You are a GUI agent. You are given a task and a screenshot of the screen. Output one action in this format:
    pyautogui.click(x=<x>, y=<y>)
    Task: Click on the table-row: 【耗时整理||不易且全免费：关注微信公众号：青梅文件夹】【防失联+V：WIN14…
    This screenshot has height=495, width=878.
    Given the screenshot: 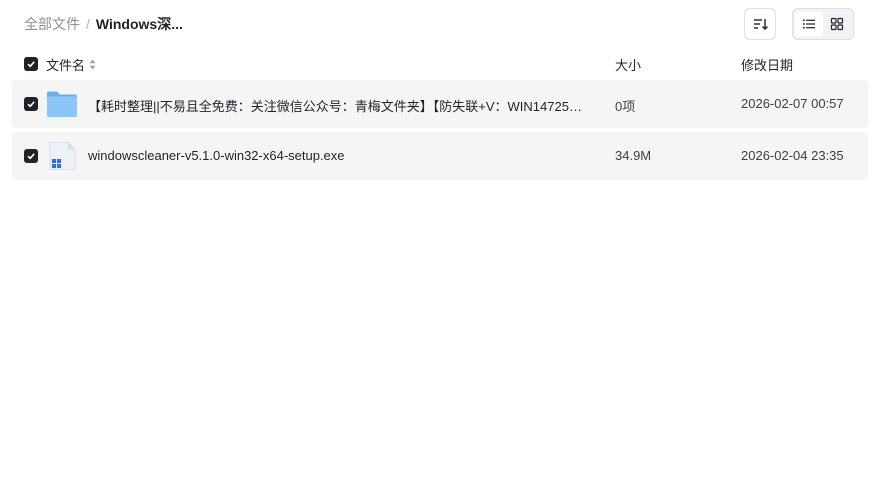 What is the action you would take?
    pyautogui.click(x=440, y=104)
    